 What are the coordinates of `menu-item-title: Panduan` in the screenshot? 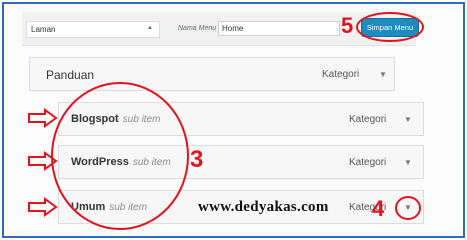 It's located at (70, 75).